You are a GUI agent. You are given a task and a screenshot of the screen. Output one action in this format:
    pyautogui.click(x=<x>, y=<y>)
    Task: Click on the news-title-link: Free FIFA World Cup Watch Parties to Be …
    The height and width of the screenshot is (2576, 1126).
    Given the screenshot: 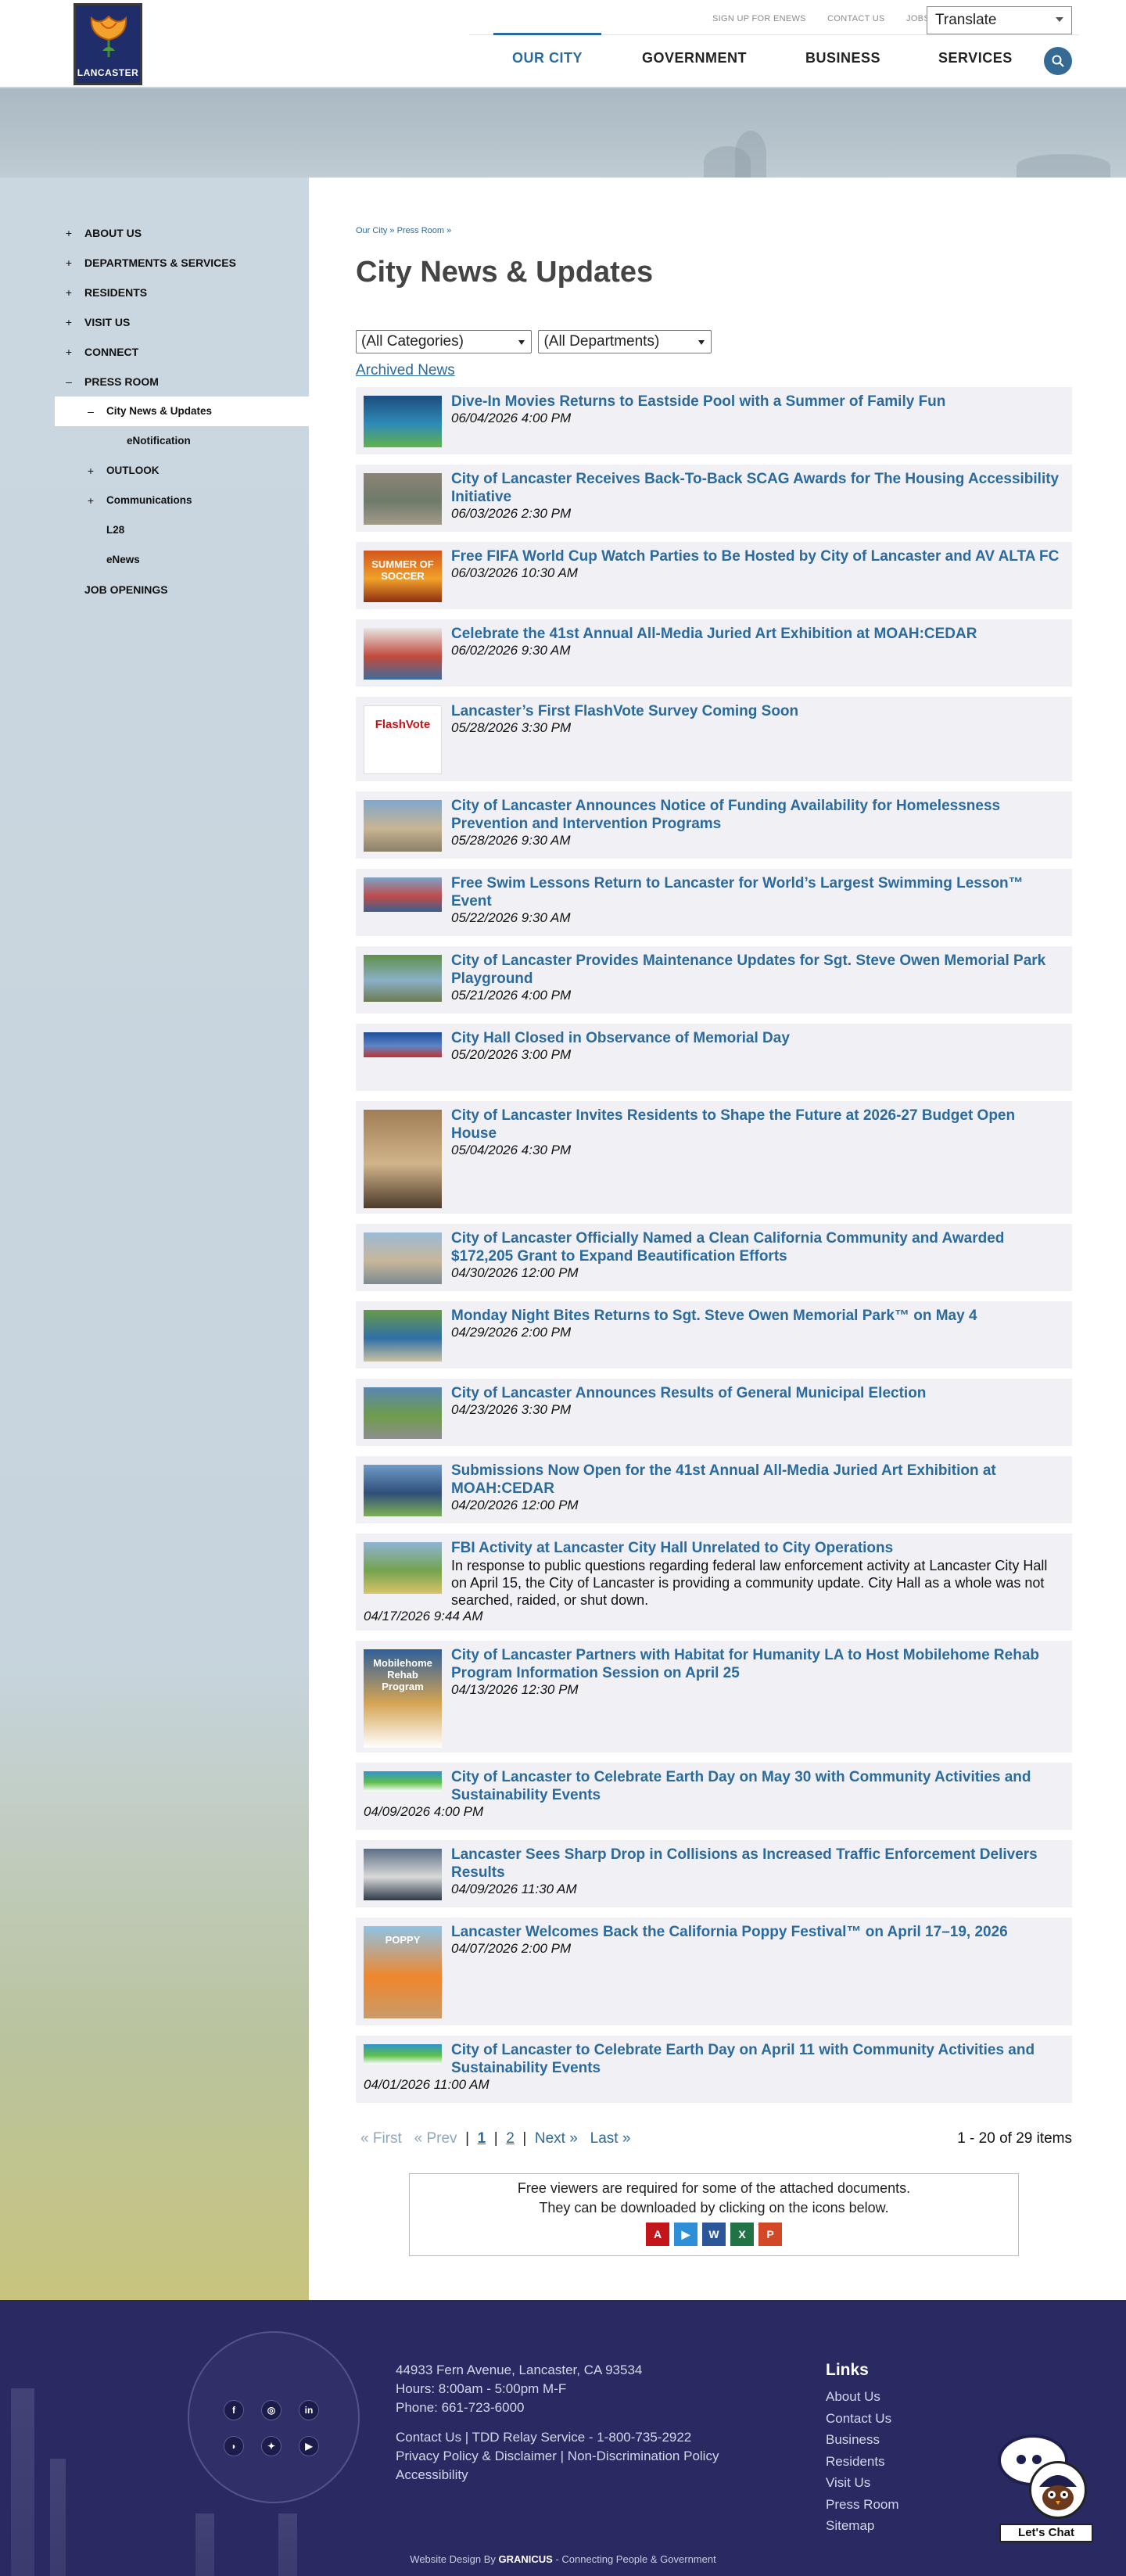 What is the action you would take?
    pyautogui.click(x=714, y=556)
    